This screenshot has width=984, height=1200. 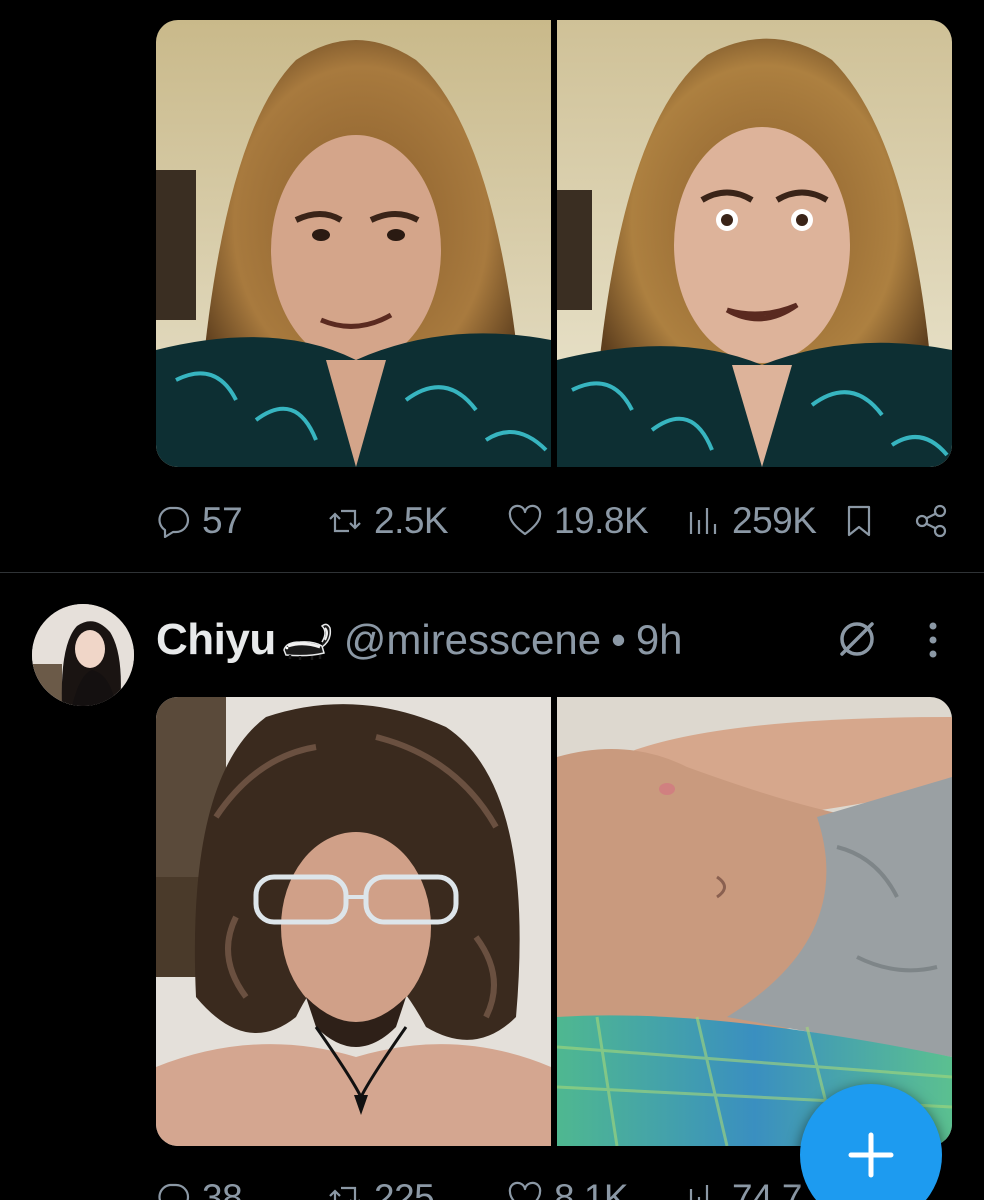 I want to click on tweet2-like-button: 8.1K, so click(x=568, y=1184).